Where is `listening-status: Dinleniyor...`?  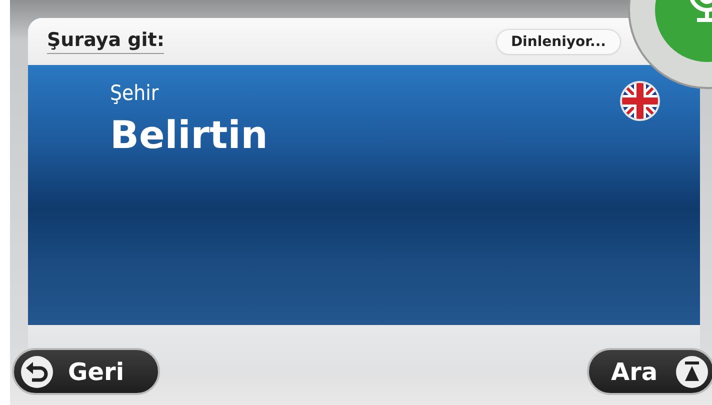
listening-status: Dinleniyor... is located at coordinates (558, 42).